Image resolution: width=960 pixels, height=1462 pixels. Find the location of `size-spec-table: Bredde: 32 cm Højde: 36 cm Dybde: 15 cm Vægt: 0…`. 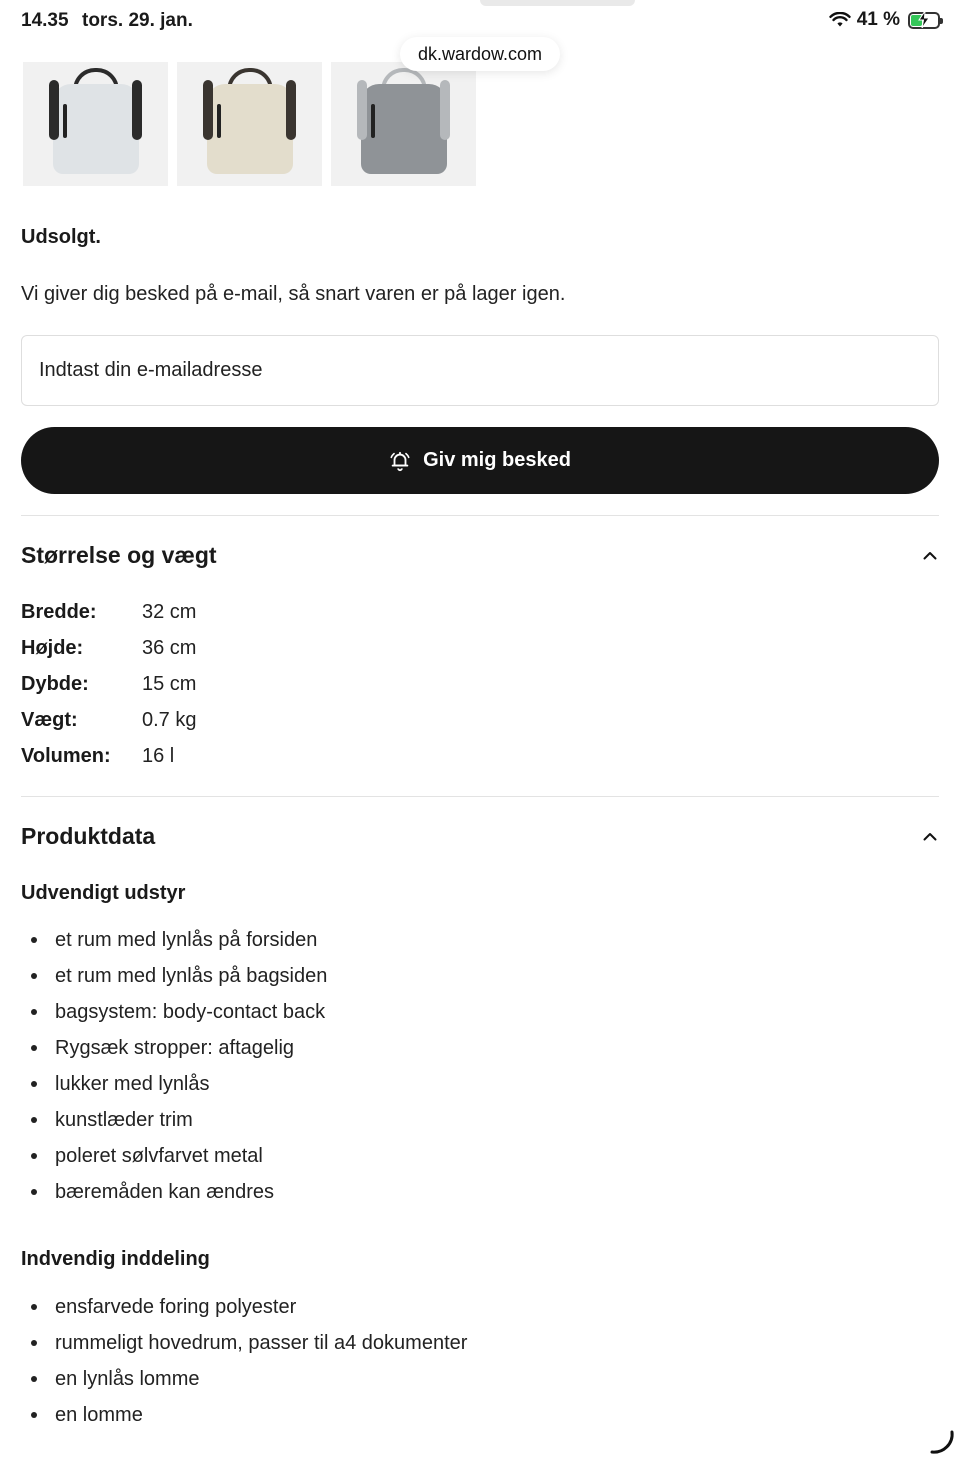

size-spec-table: Bredde: 32 cm Højde: 36 cm Dybde: 15 cm Vægt: 0… is located at coordinates (108, 684).